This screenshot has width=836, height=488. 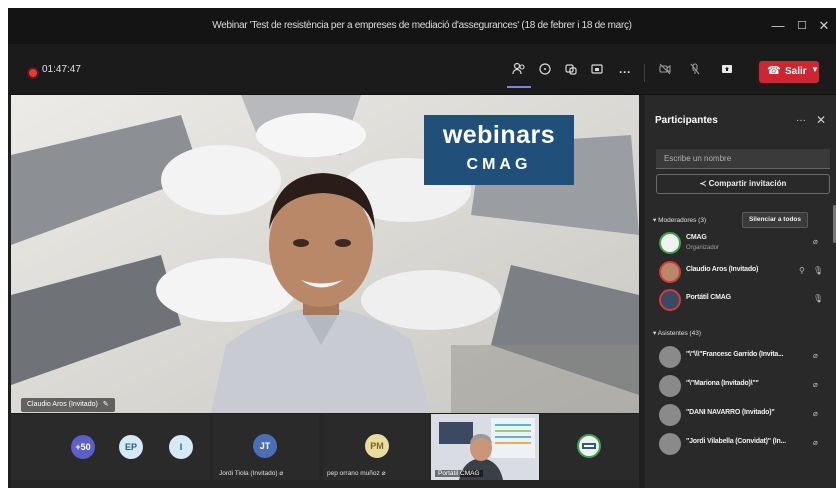 I want to click on participant-tile, so click(x=590, y=447).